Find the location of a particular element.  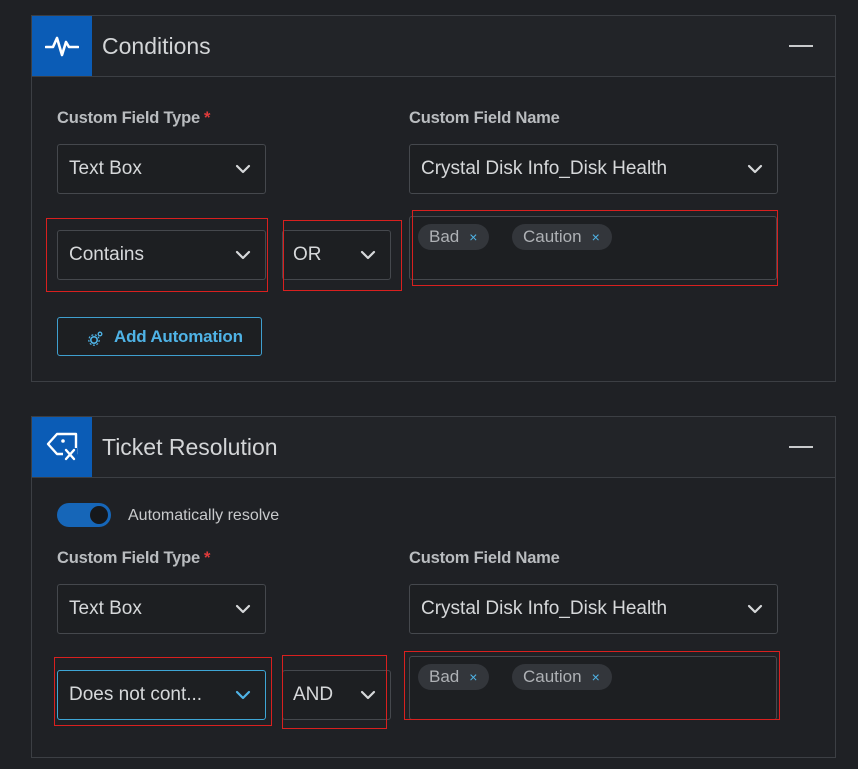

logic-select: AND is located at coordinates (336, 695).